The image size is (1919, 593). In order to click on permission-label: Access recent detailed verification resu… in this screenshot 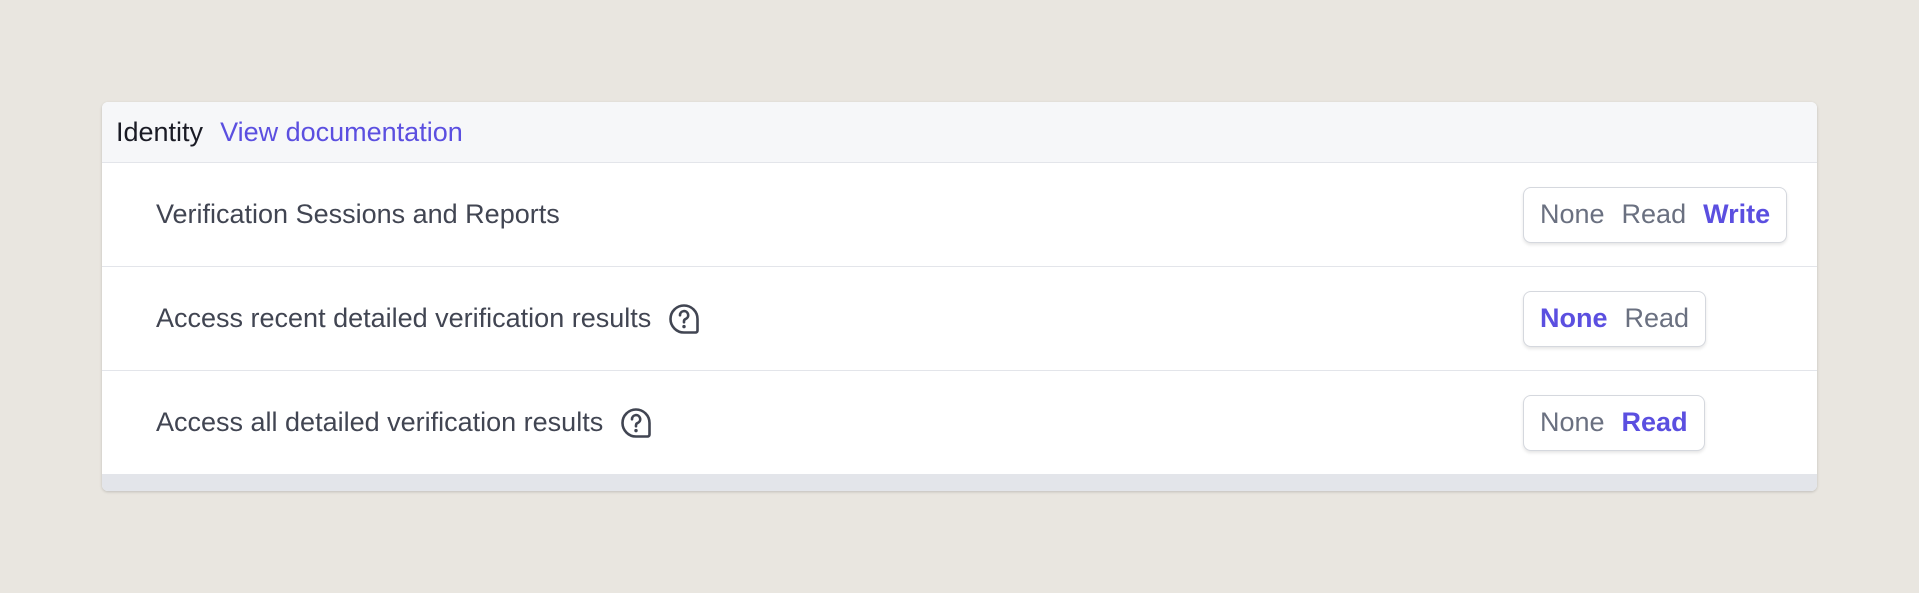, I will do `click(428, 319)`.